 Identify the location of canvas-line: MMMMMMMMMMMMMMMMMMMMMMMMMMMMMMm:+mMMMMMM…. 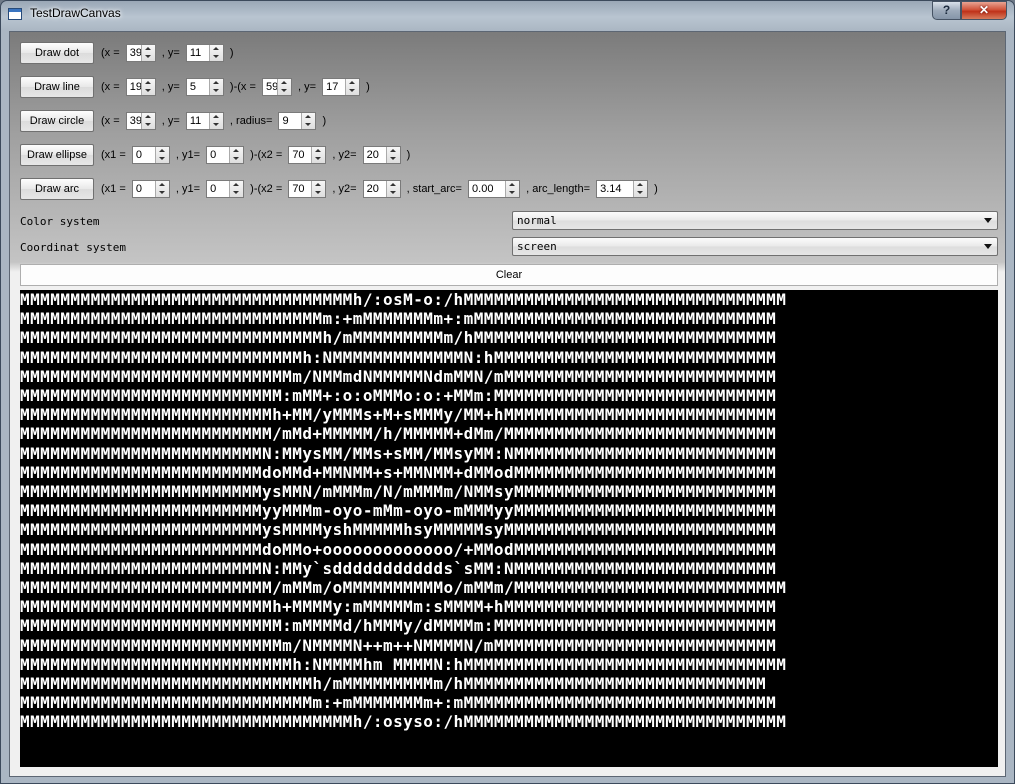
(398, 319).